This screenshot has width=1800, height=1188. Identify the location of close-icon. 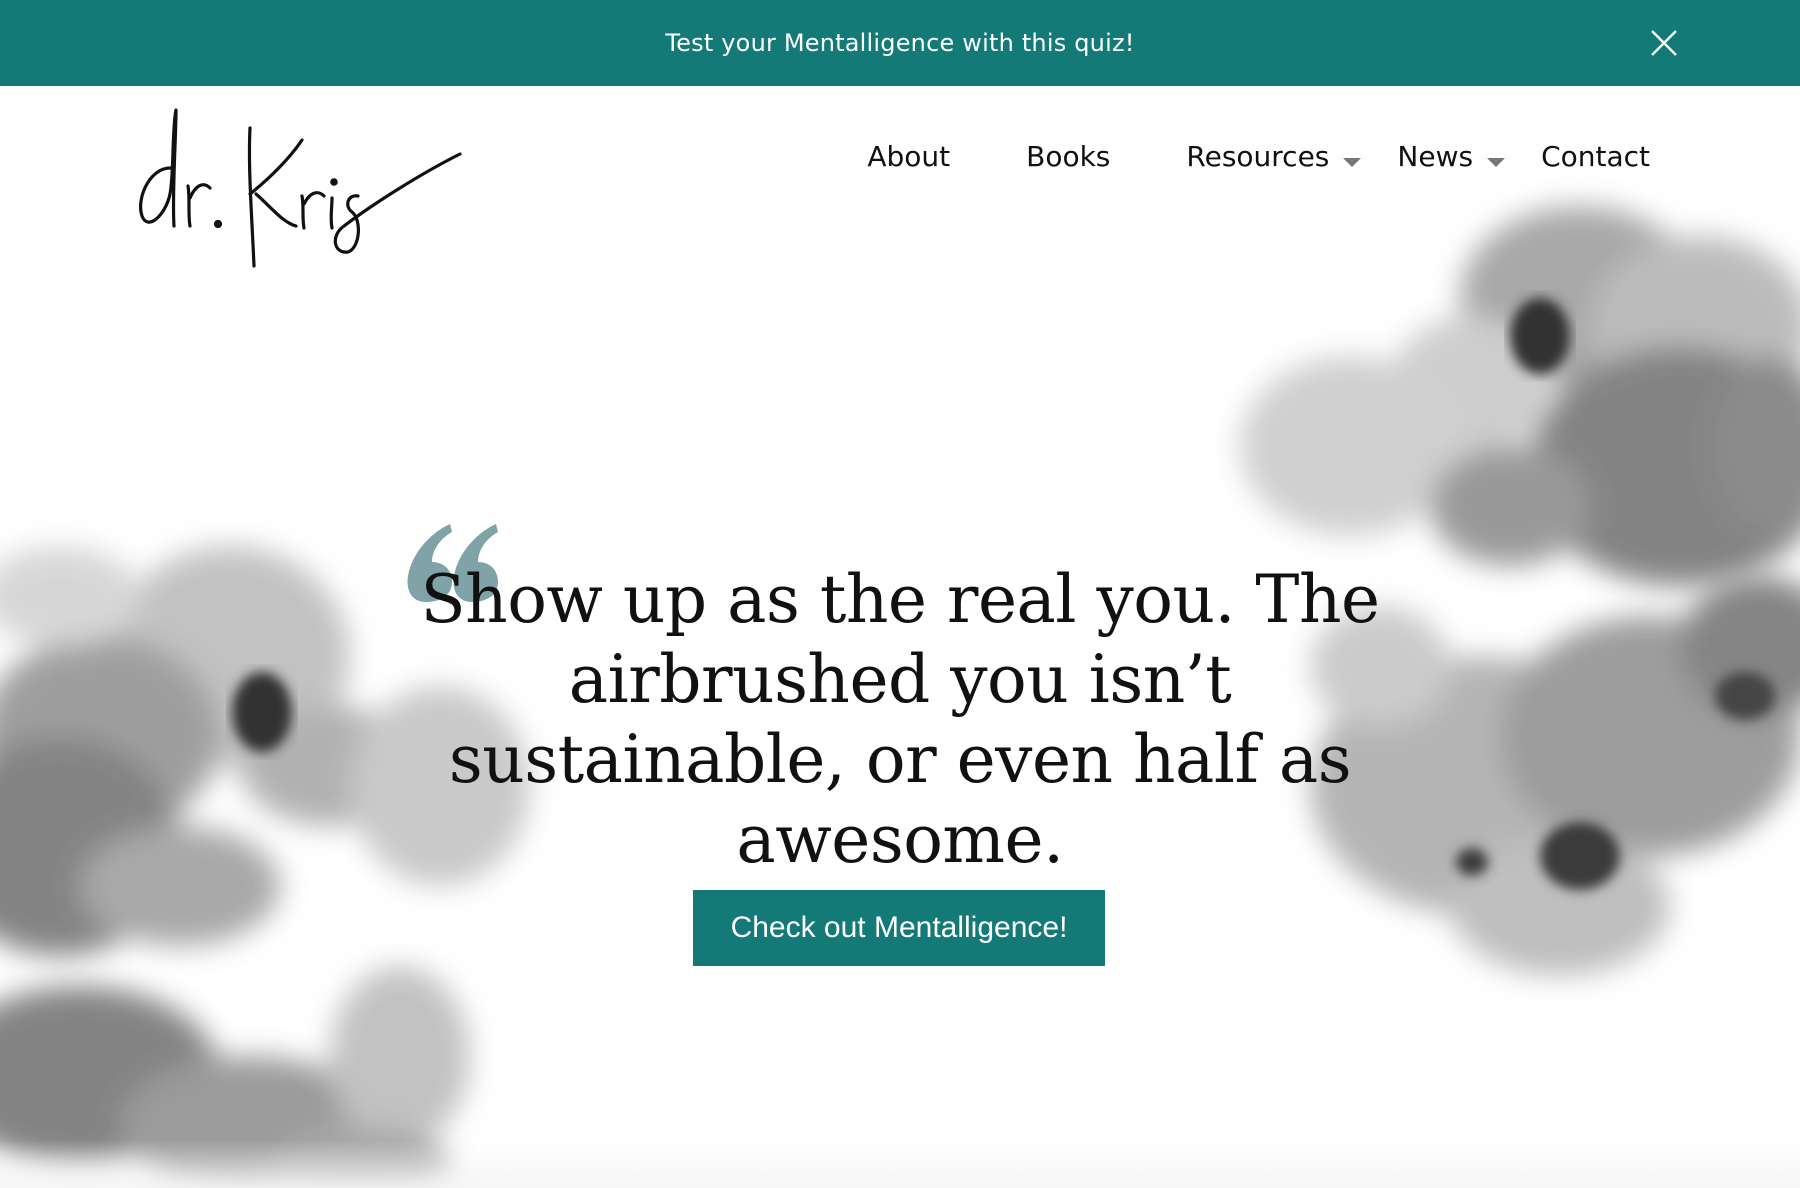
(1664, 43).